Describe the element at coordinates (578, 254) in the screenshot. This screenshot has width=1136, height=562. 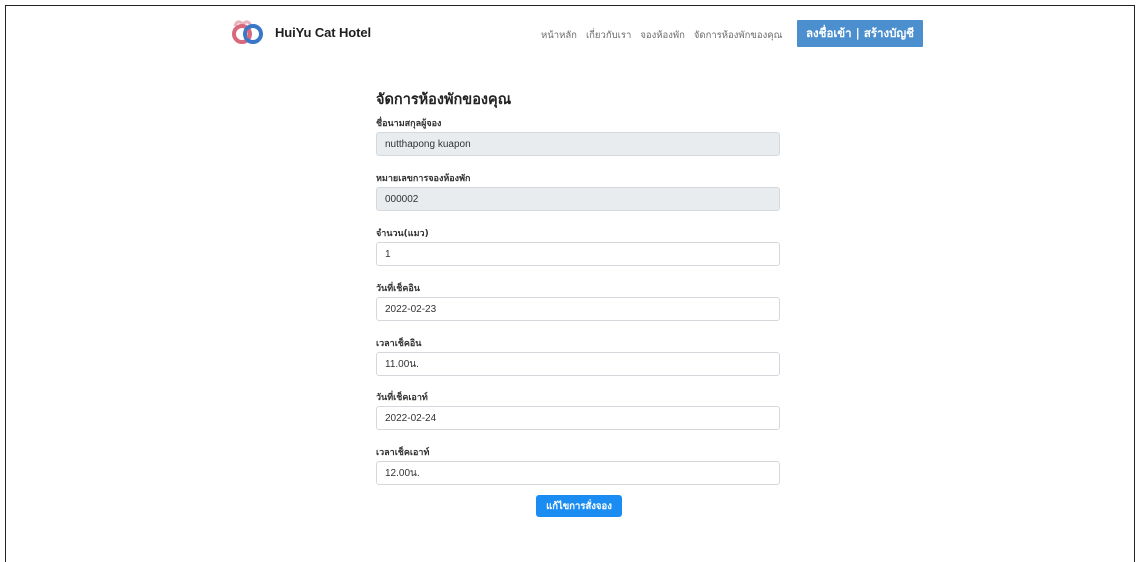
I see `cat-count-input: 1` at that location.